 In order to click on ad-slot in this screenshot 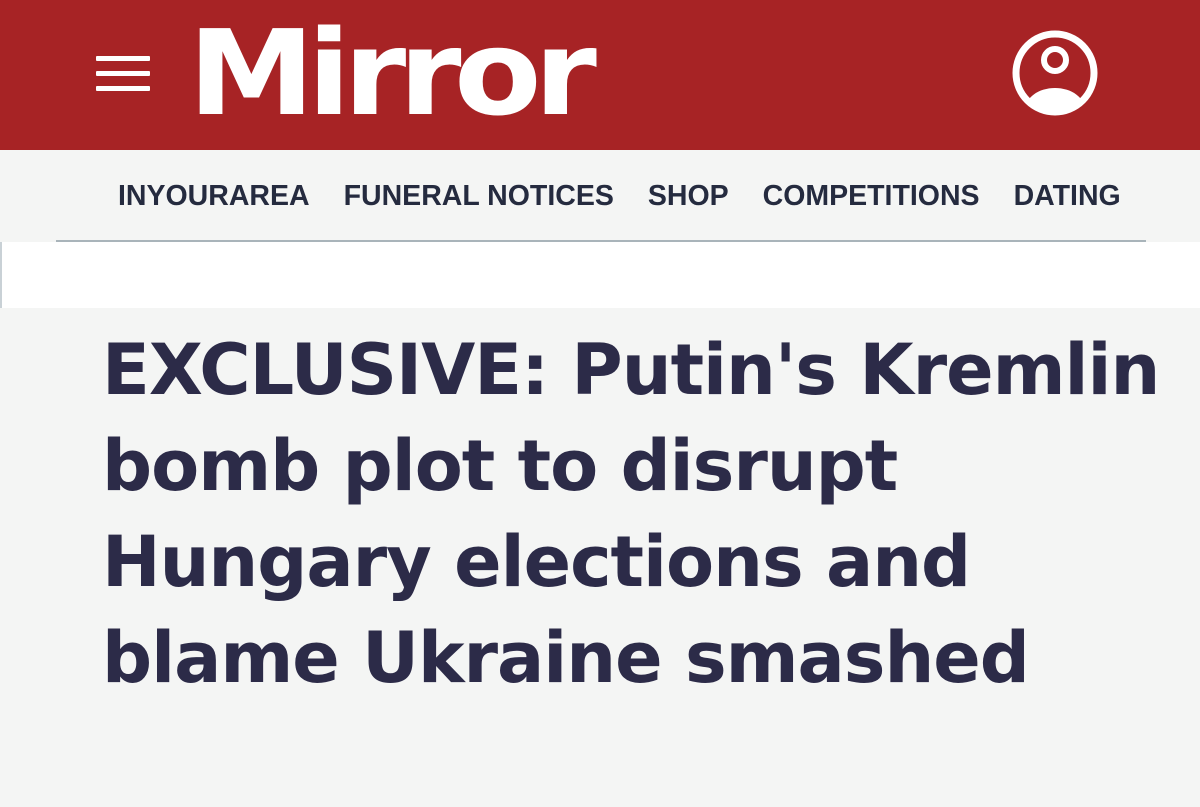, I will do `click(600, 275)`.